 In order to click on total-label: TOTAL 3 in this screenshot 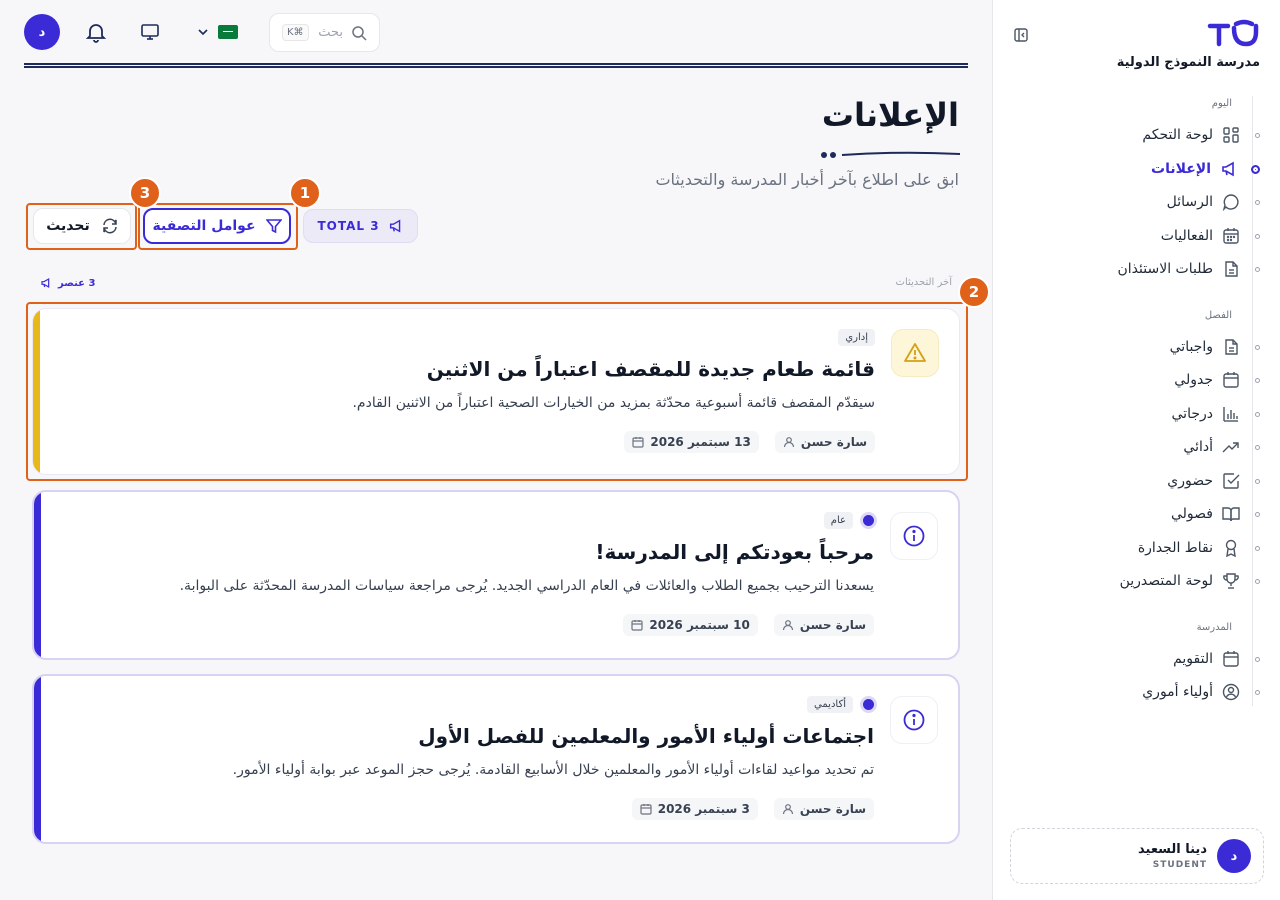, I will do `click(348, 226)`.